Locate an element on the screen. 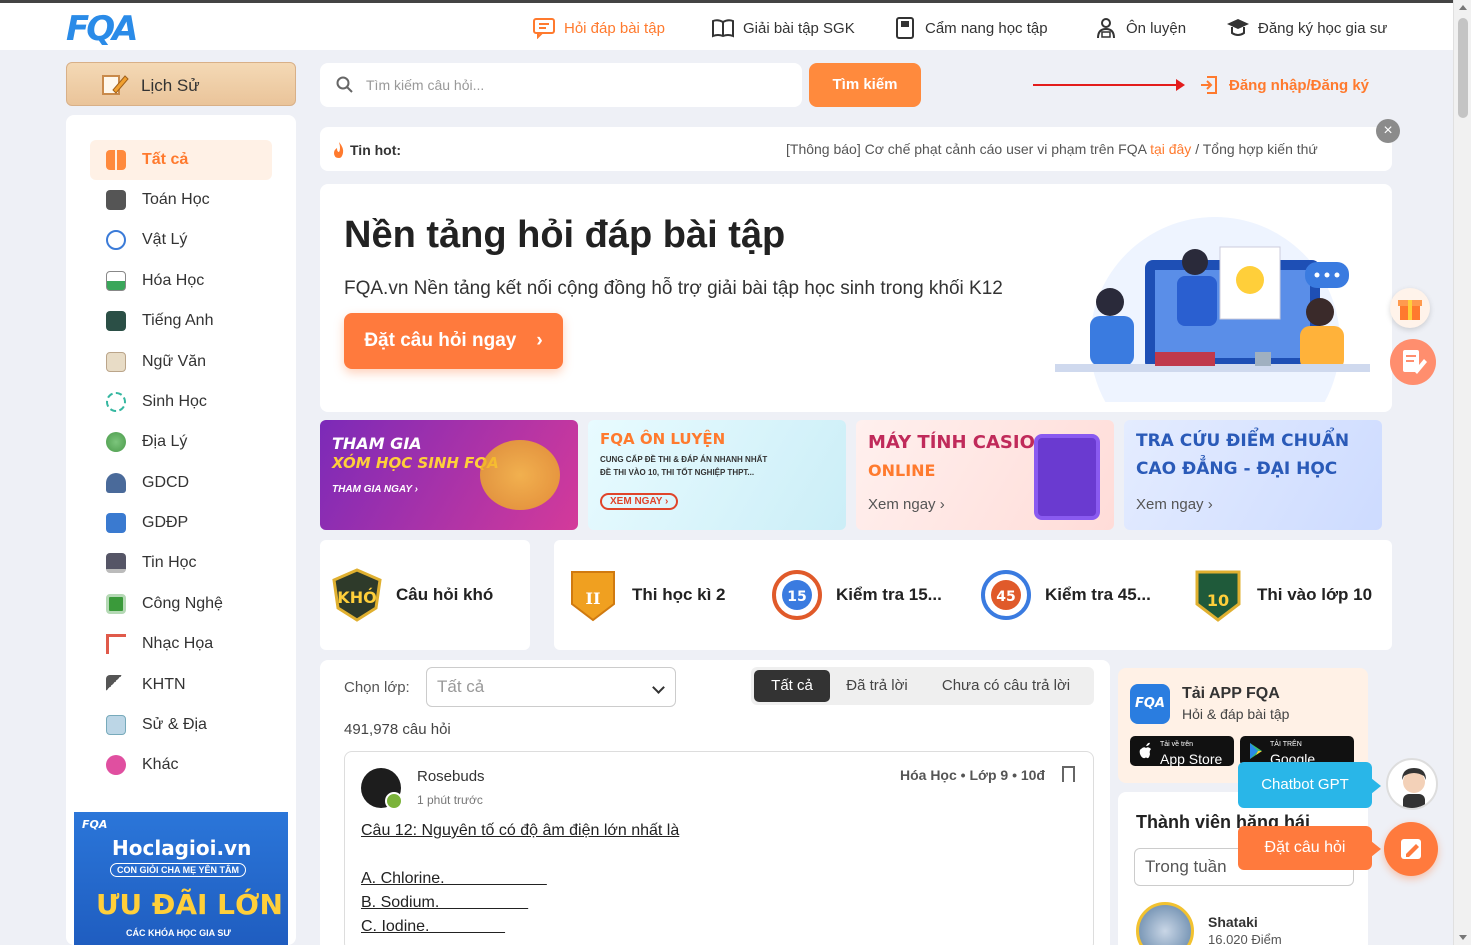  sidebar-item-sinh-hoc: Sinh Học is located at coordinates (181, 402).